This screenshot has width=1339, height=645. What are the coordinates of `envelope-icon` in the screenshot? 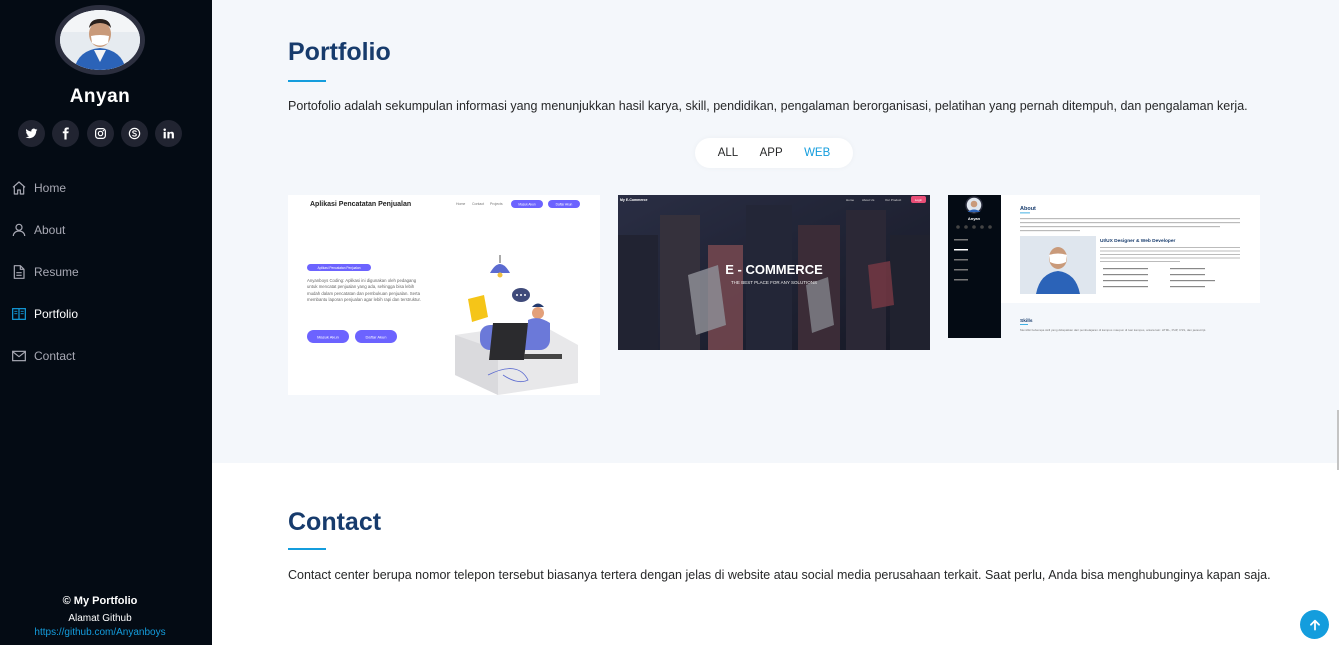 It's located at (19, 356).